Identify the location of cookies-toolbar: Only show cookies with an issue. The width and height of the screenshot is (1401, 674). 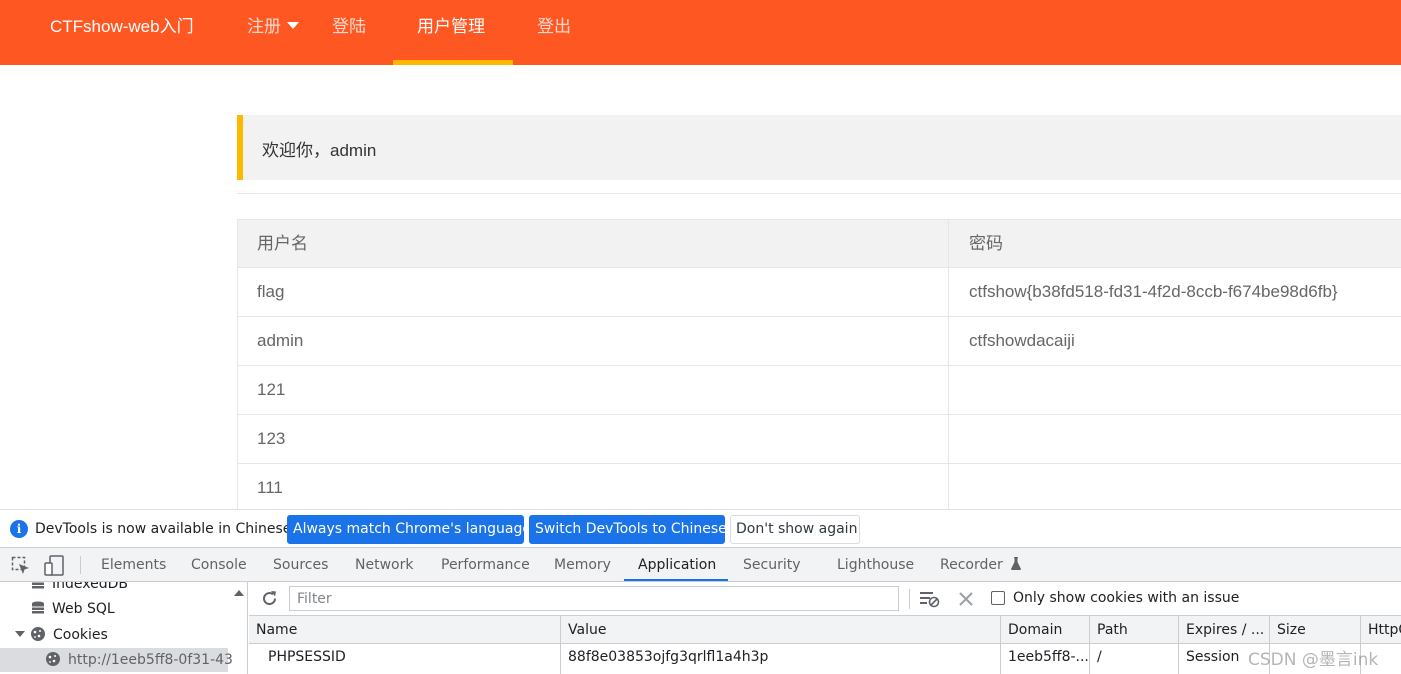
(825, 599).